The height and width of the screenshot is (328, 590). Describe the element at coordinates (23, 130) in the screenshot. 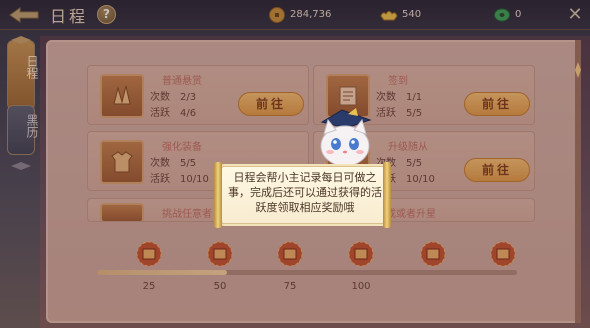

I see `tab-calendar: 黑历` at that location.